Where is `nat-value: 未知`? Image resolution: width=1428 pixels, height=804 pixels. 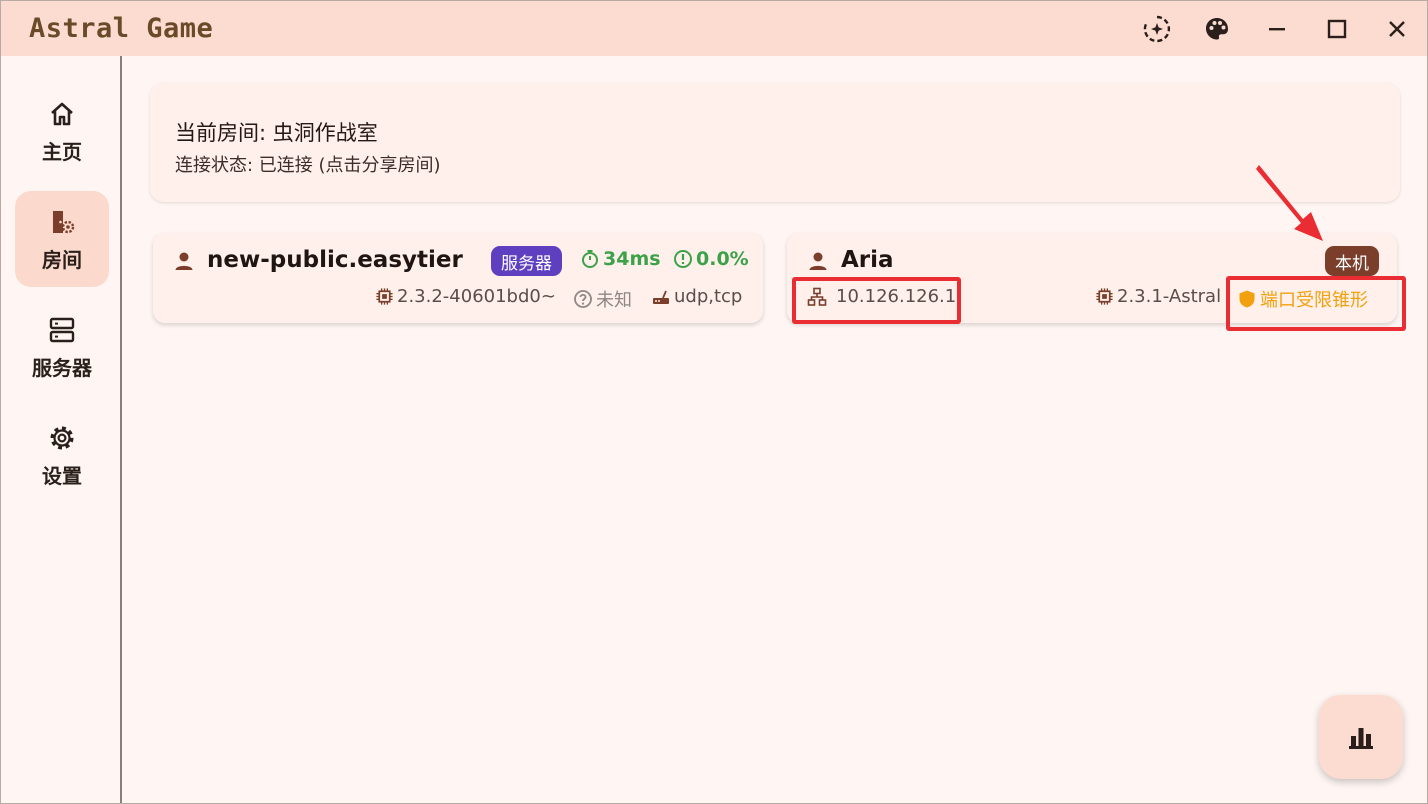
nat-value: 未知 is located at coordinates (614, 300).